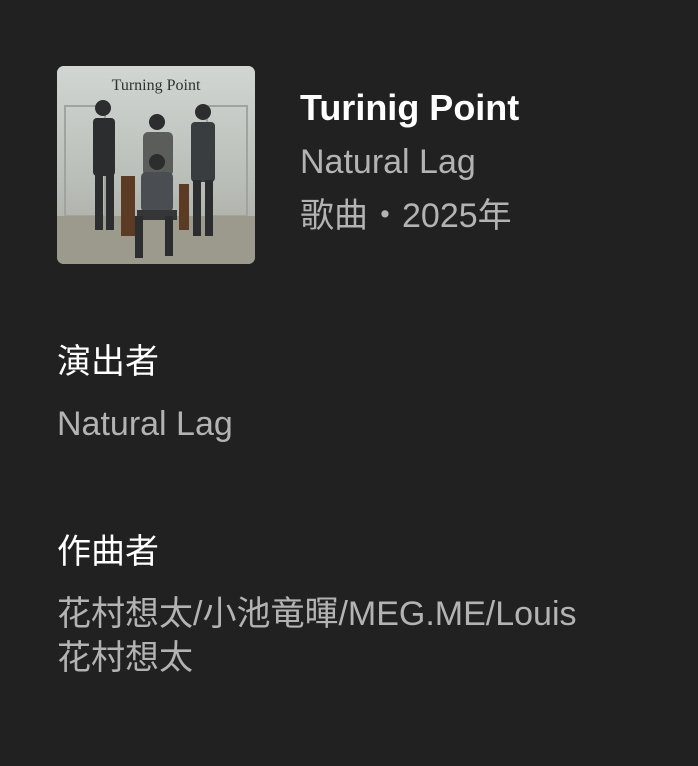 The width and height of the screenshot is (698, 766). Describe the element at coordinates (156, 85) in the screenshot. I see `cover-title-text: Turning Point` at that location.